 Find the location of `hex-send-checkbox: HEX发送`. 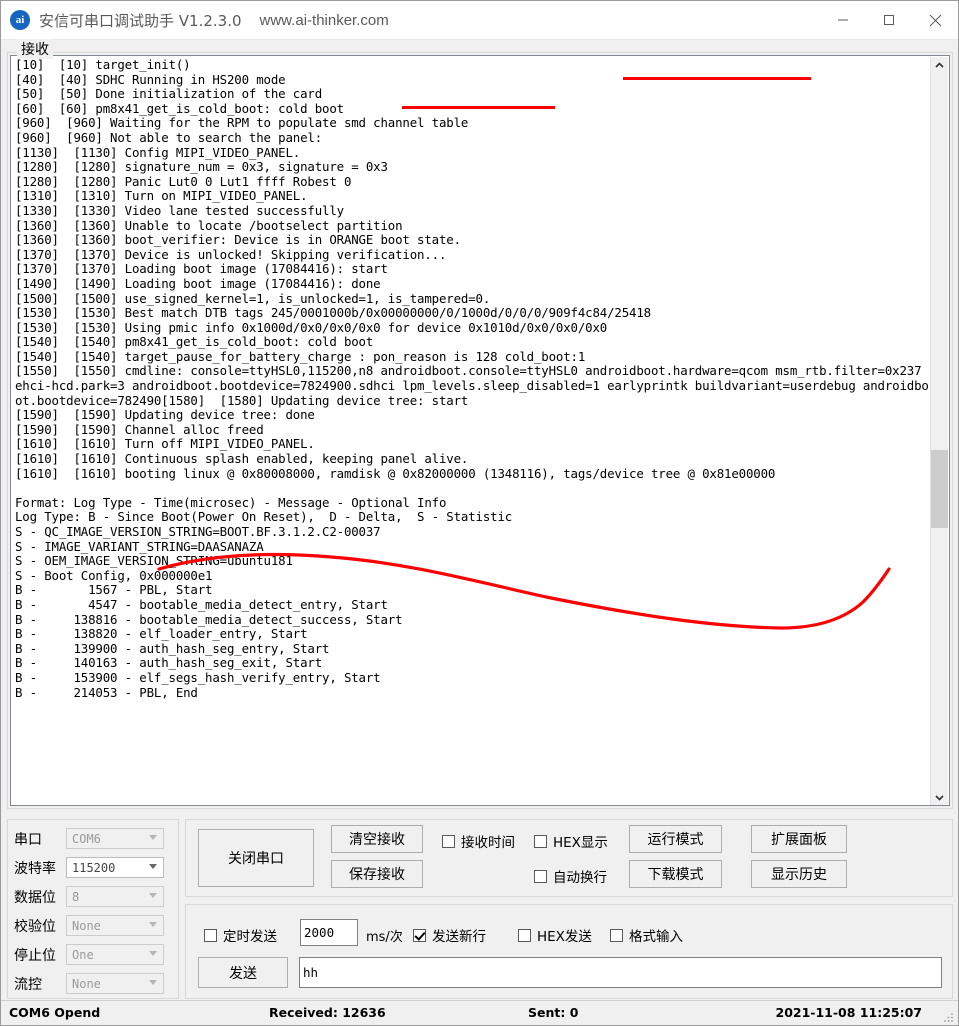

hex-send-checkbox: HEX发送 is located at coordinates (555, 935).